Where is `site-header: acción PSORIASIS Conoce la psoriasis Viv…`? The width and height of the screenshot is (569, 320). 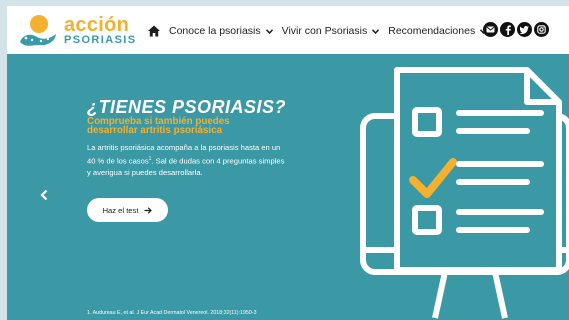
site-header: acción PSORIASIS Conoce la psoriasis Viv… is located at coordinates (288, 30).